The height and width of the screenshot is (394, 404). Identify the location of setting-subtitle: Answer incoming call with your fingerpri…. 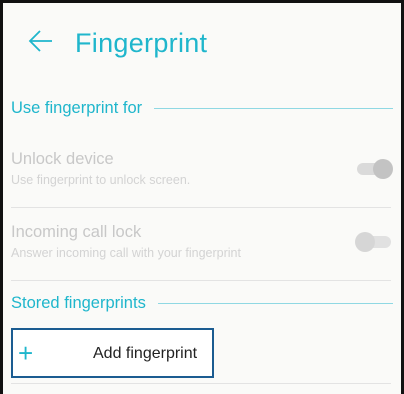
(126, 253).